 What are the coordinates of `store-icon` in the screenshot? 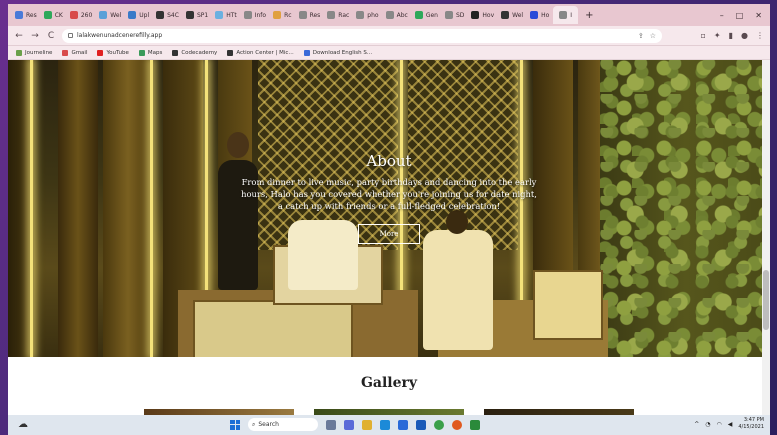 It's located at (403, 424).